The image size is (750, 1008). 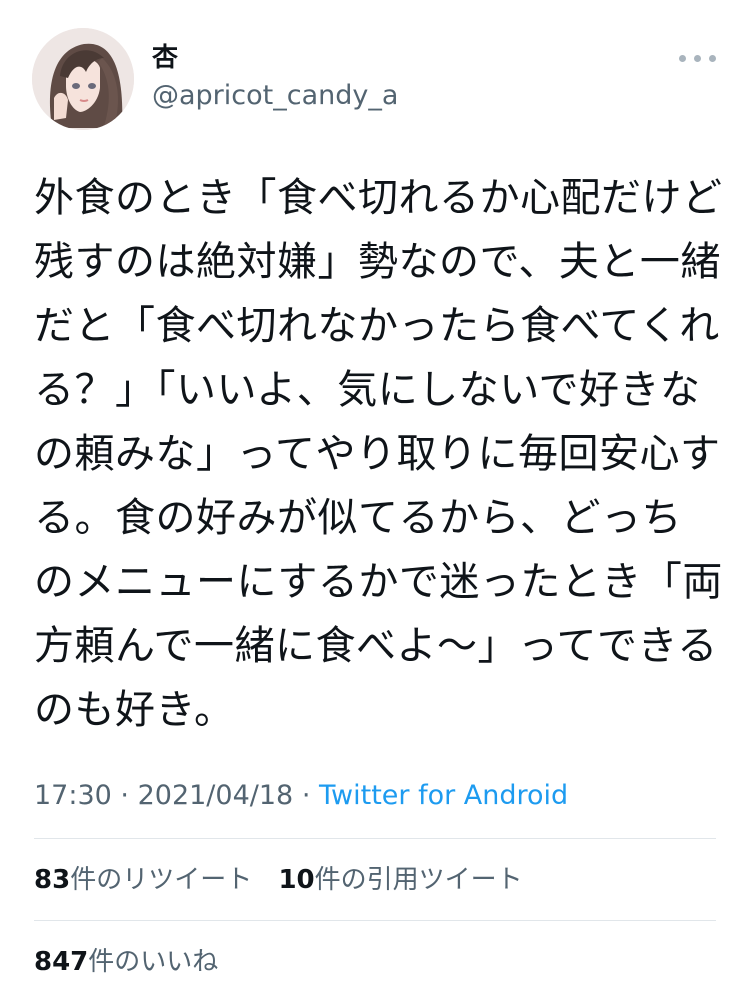 I want to click on retweets-label: 件のリツイート, so click(x=161, y=880).